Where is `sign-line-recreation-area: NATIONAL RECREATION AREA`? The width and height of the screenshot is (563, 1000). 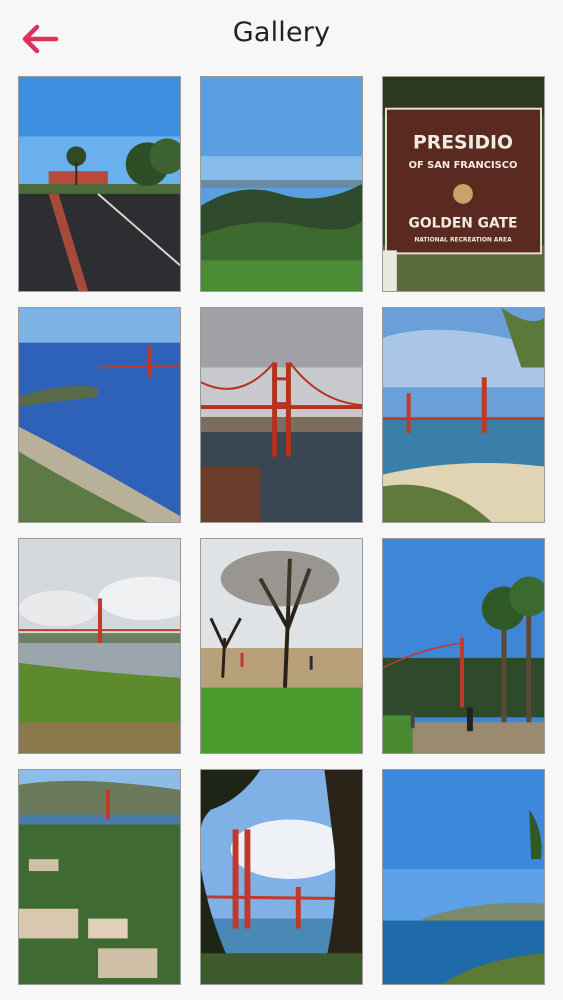
sign-line-recreation-area: NATIONAL RECREATION AREA is located at coordinates (463, 239).